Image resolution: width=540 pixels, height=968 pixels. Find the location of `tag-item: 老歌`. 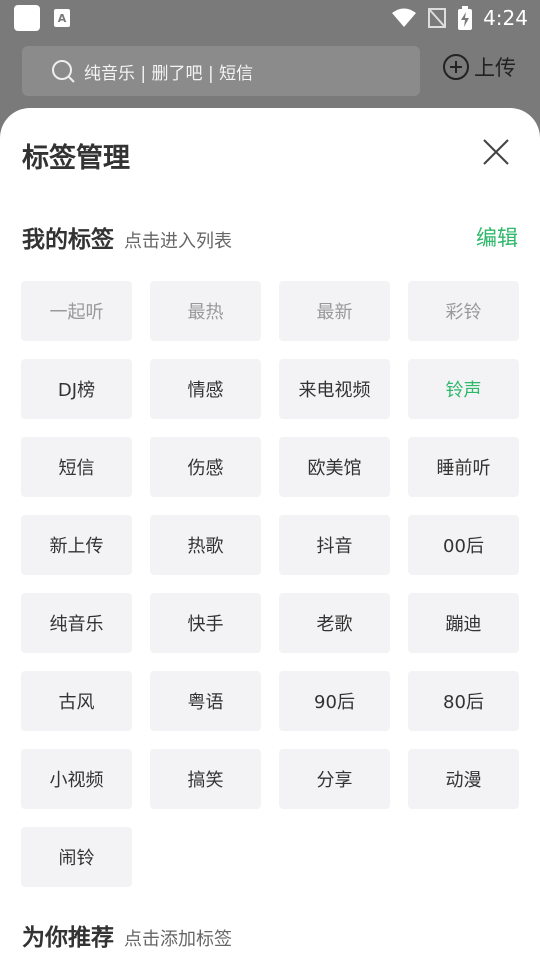

tag-item: 老歌 is located at coordinates (334, 623).